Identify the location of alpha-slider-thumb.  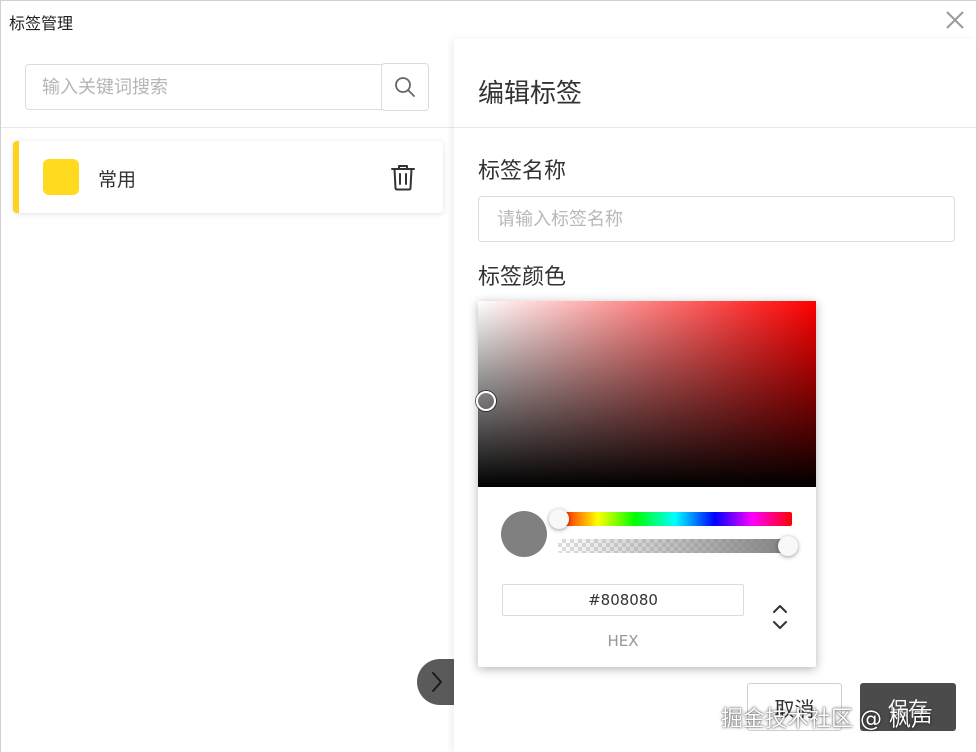
(788, 546).